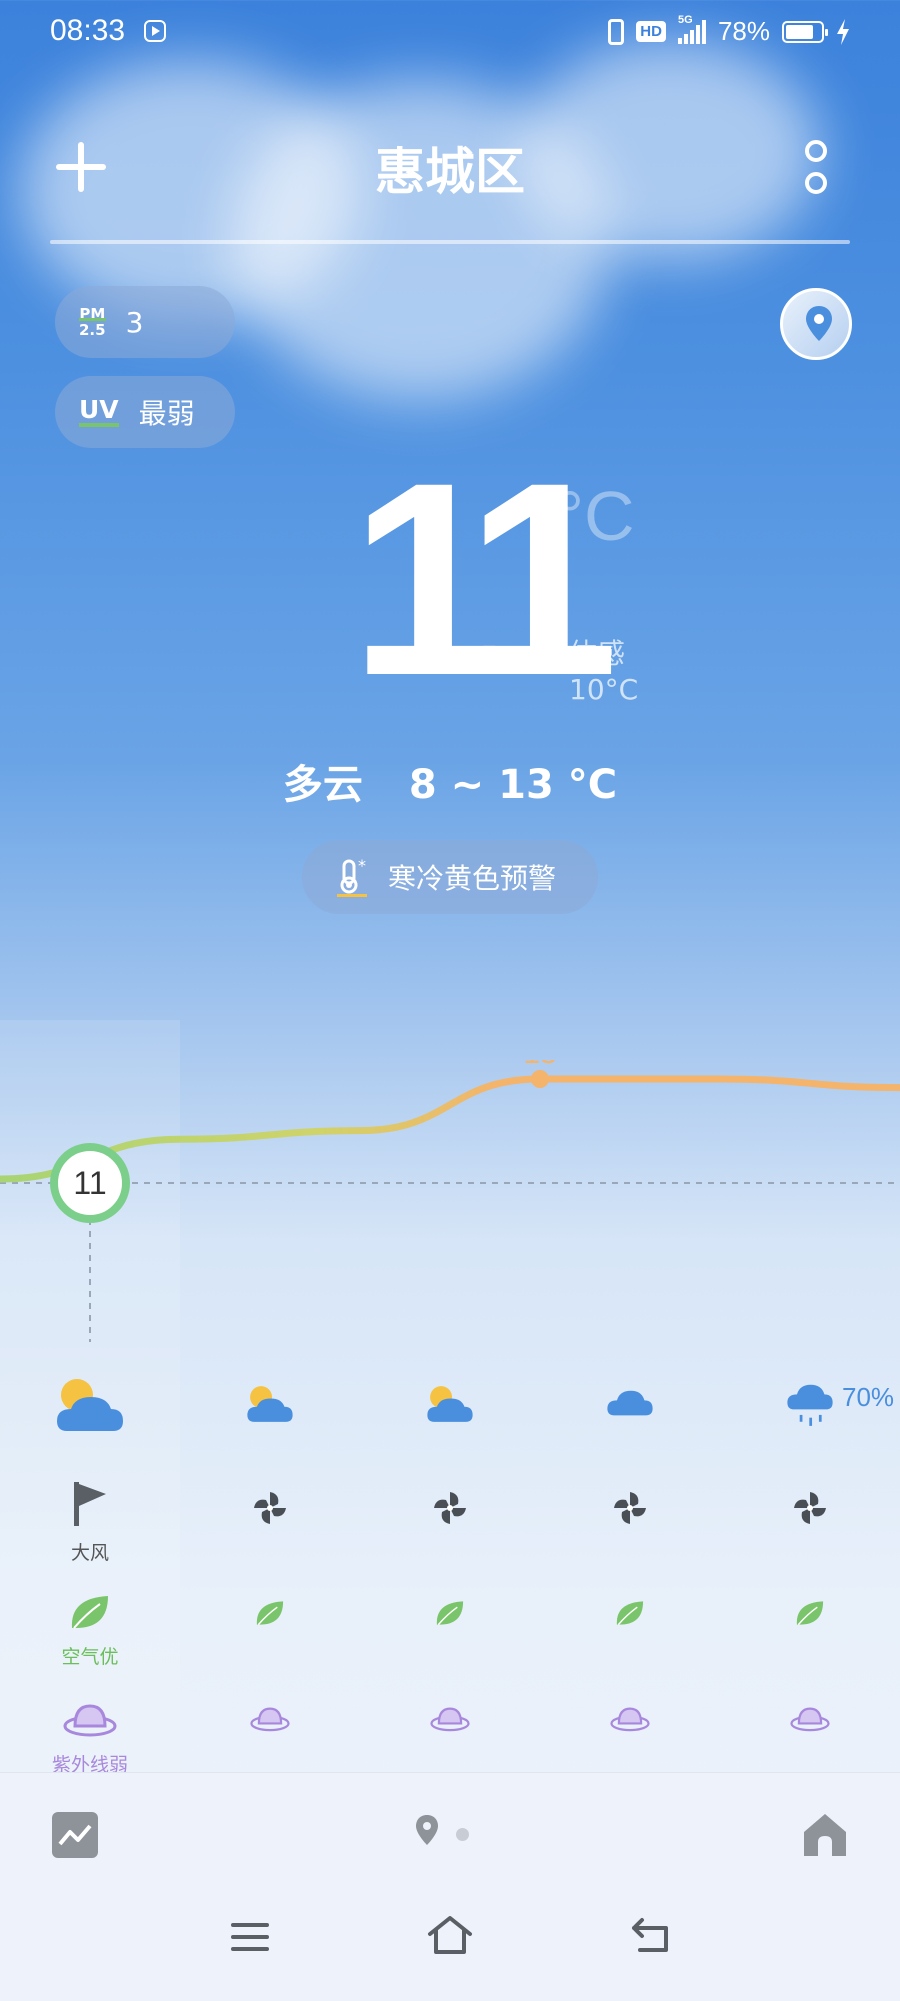 The width and height of the screenshot is (900, 2001). Describe the element at coordinates (450, 168) in the screenshot. I see `city-title: 惠城区` at that location.